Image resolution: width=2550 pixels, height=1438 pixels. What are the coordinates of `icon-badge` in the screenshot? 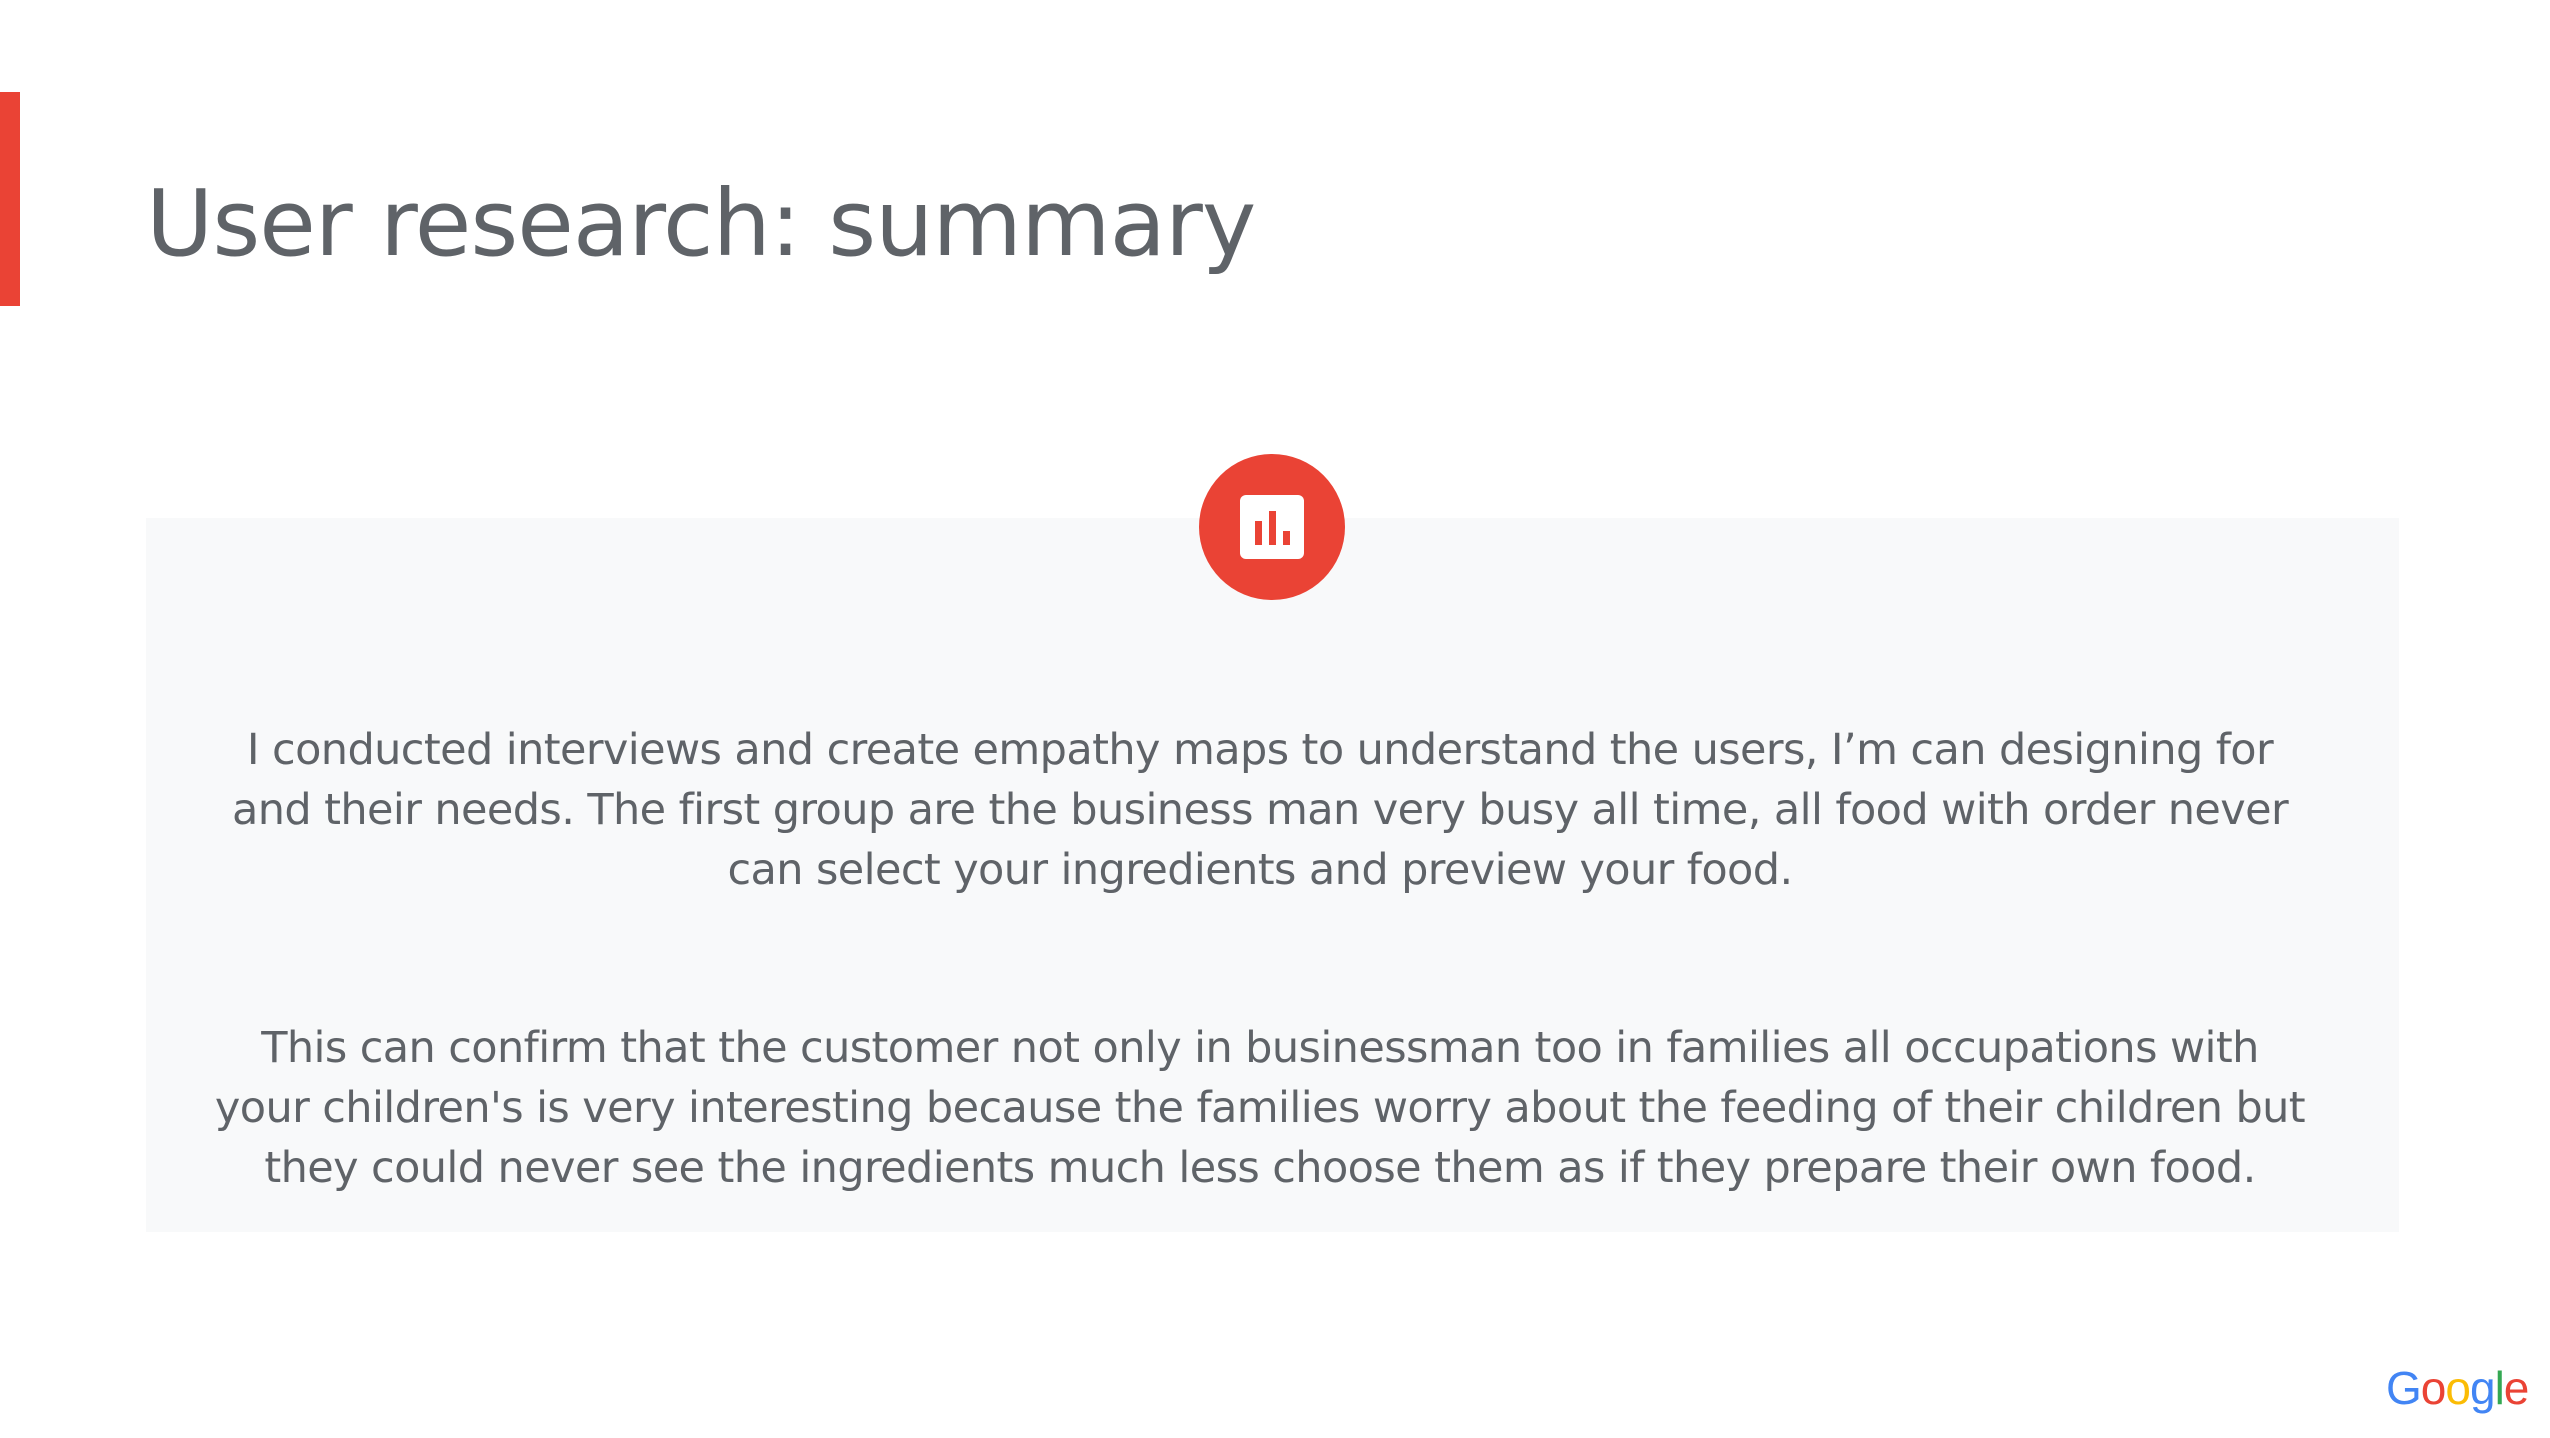 It's located at (1272, 527).